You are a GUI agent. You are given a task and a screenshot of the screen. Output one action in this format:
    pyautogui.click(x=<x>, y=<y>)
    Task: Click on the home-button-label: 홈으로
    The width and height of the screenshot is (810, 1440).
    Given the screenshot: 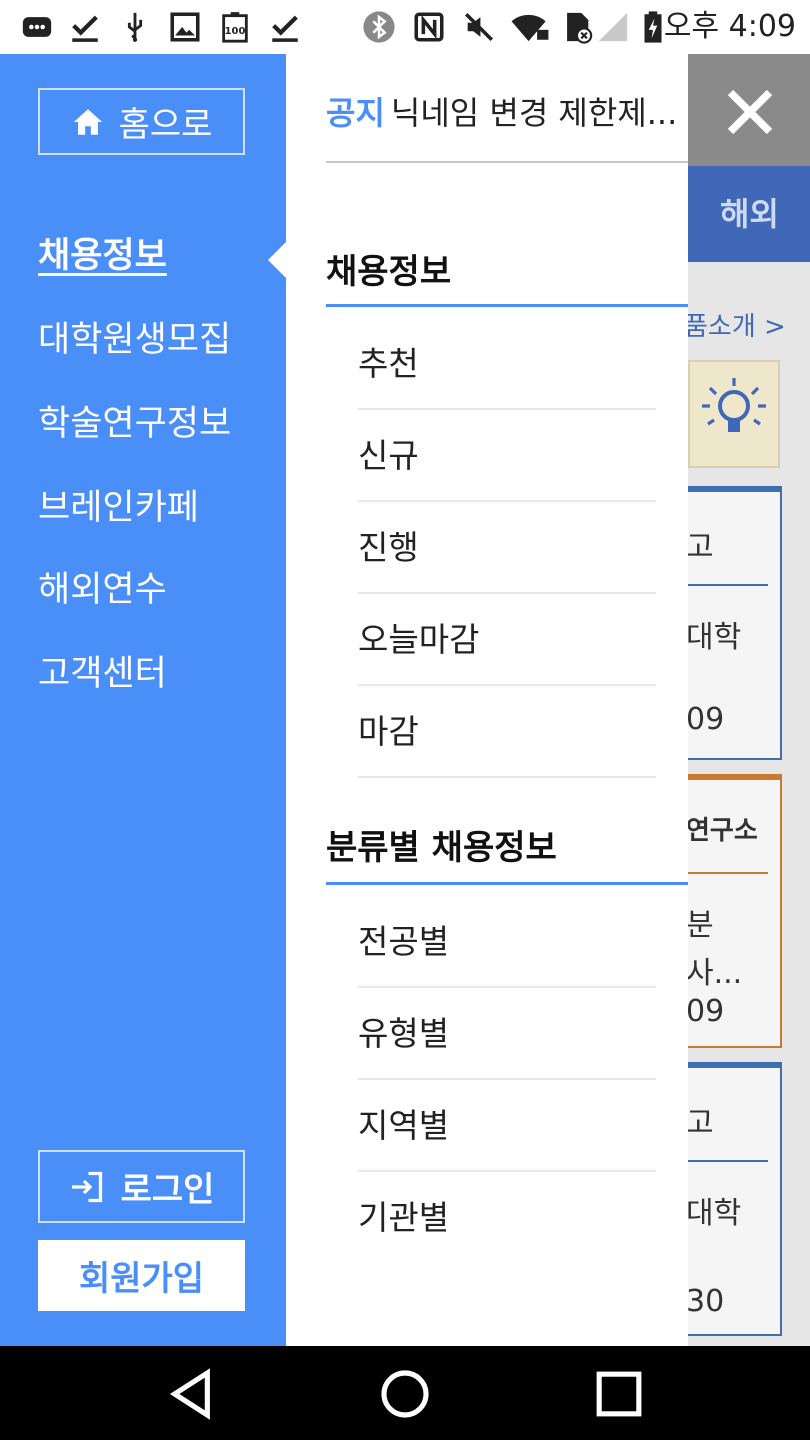 What is the action you would take?
    pyautogui.click(x=165, y=125)
    